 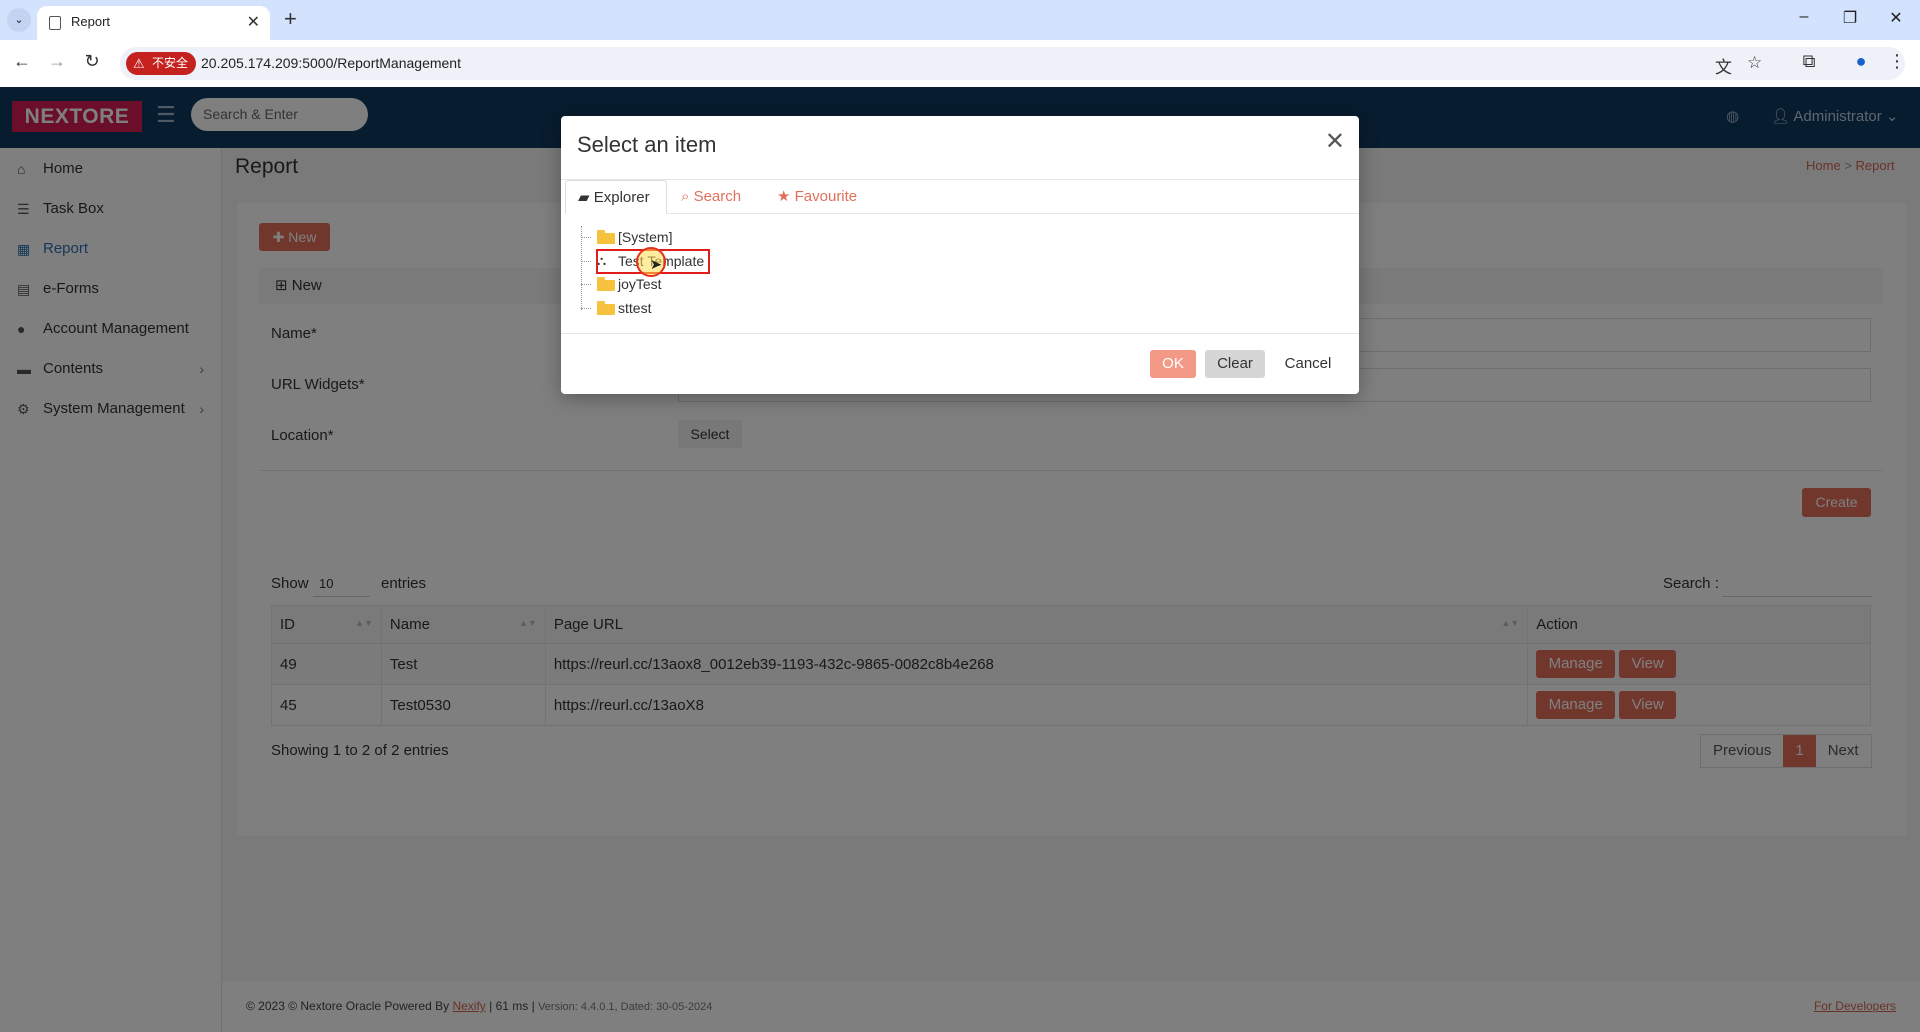 What do you see at coordinates (19, 20) in the screenshot?
I see `tab-search-chevron-icon: ⌄` at bounding box center [19, 20].